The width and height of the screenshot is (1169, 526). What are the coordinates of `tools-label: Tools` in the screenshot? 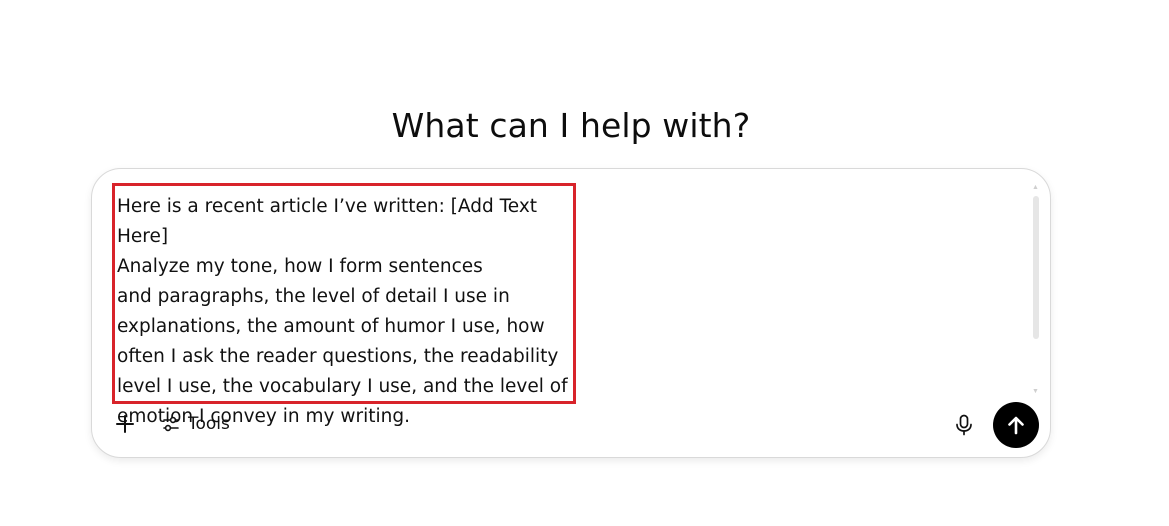 It's located at (209, 424).